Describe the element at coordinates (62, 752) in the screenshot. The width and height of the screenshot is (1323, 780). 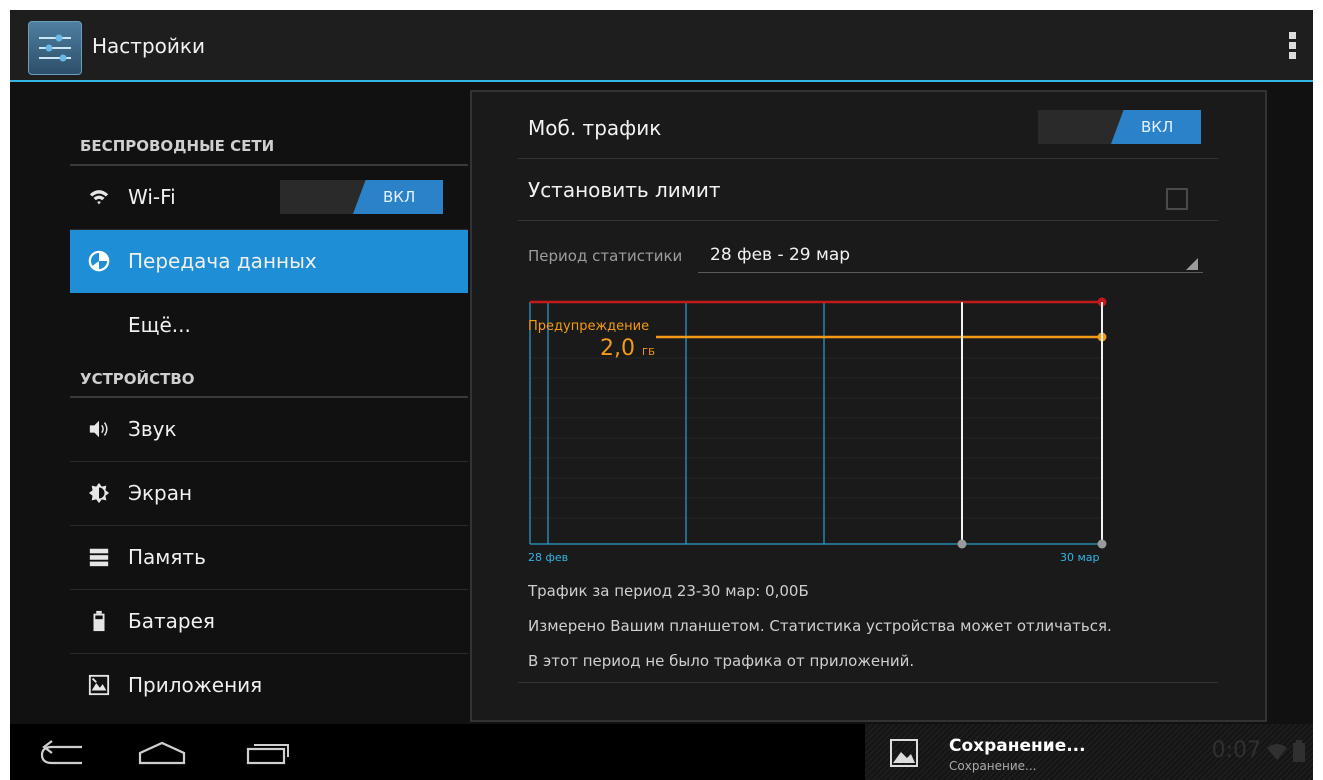
I see `back-icon` at that location.